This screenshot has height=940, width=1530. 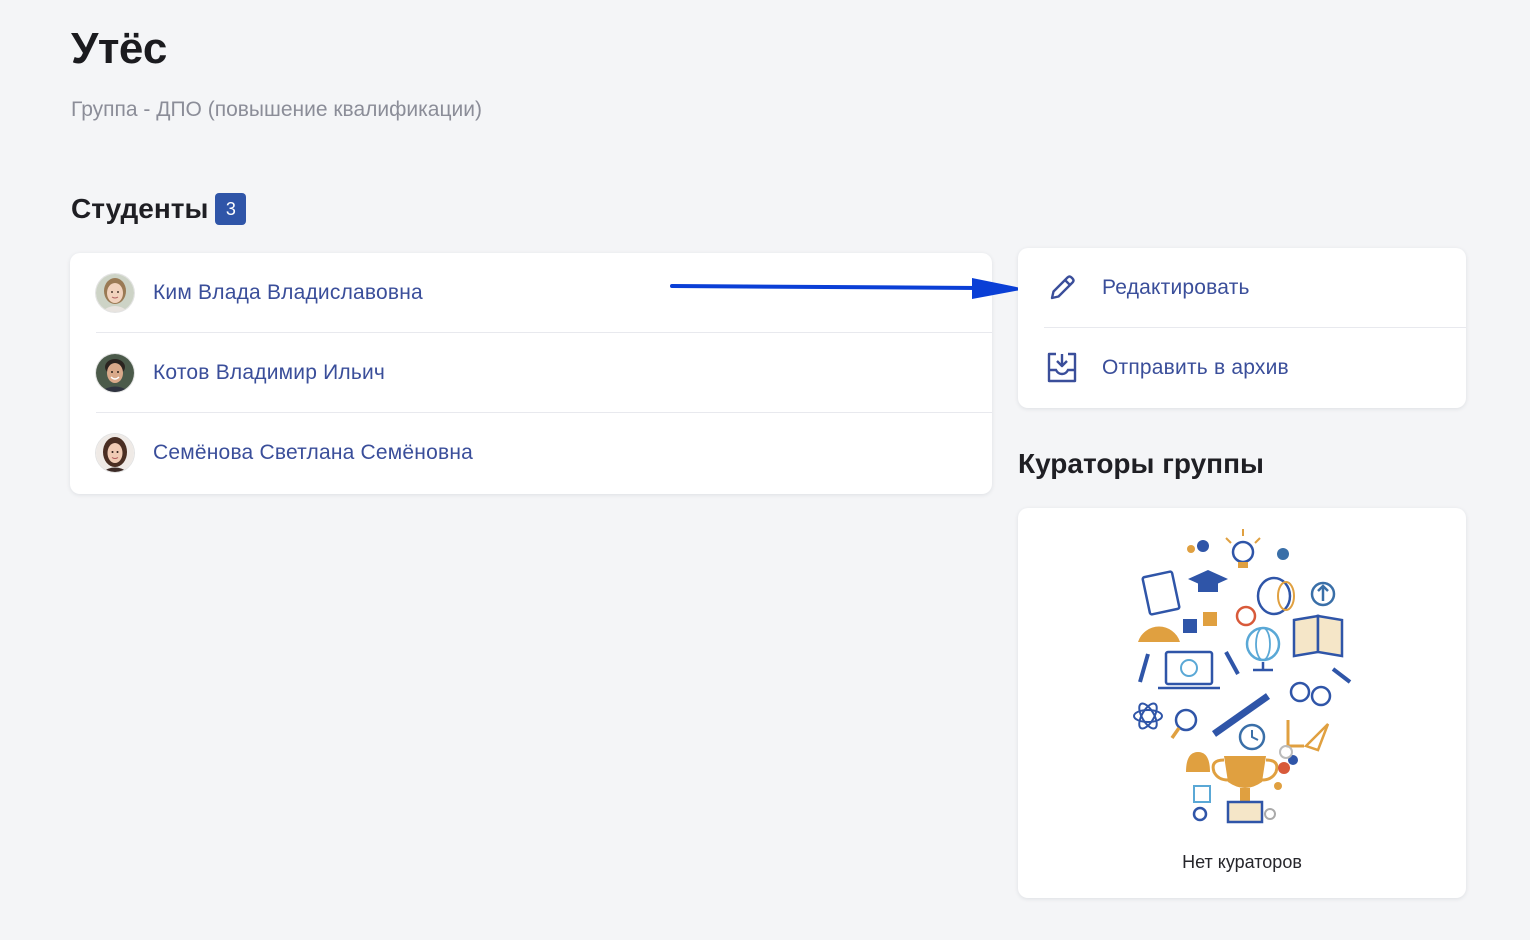 What do you see at coordinates (119, 48) in the screenshot?
I see `page-title: Утёс` at bounding box center [119, 48].